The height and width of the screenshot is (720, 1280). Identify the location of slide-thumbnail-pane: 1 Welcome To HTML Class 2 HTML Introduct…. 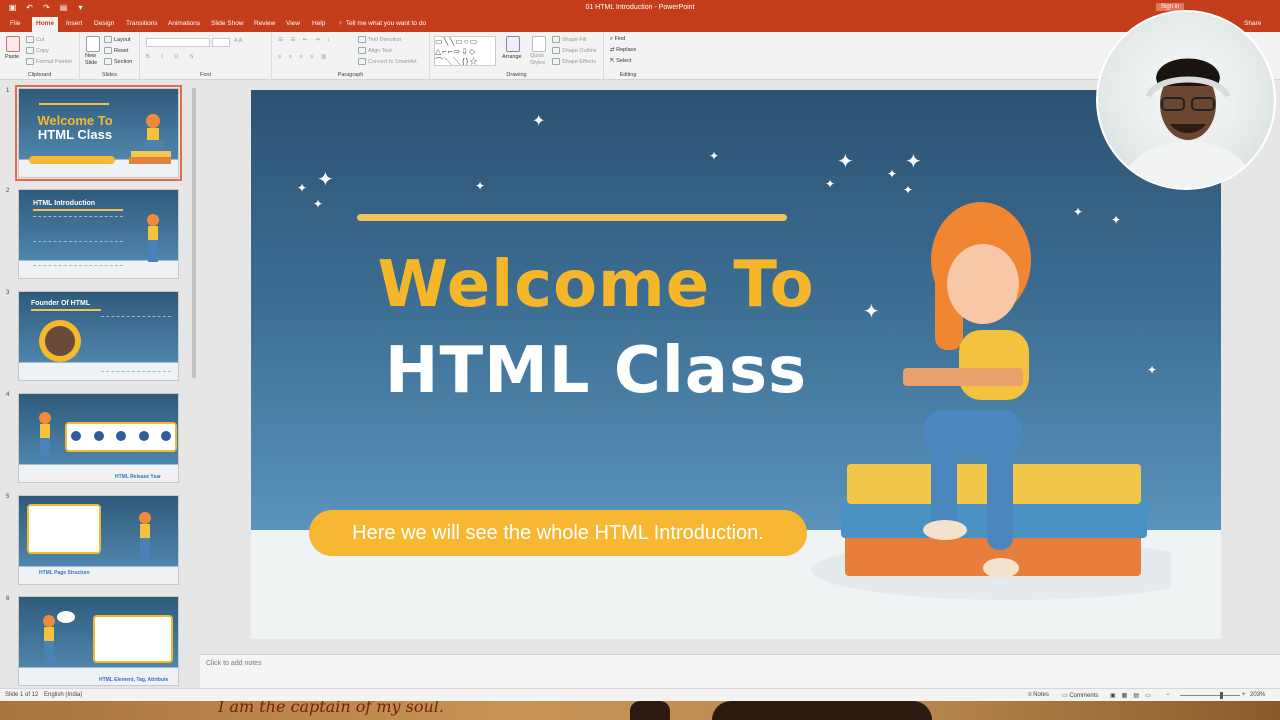
(100, 384).